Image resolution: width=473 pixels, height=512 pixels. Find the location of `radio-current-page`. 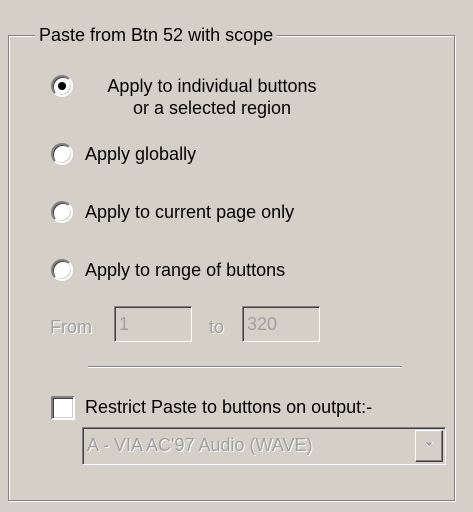

radio-current-page is located at coordinates (62, 212).